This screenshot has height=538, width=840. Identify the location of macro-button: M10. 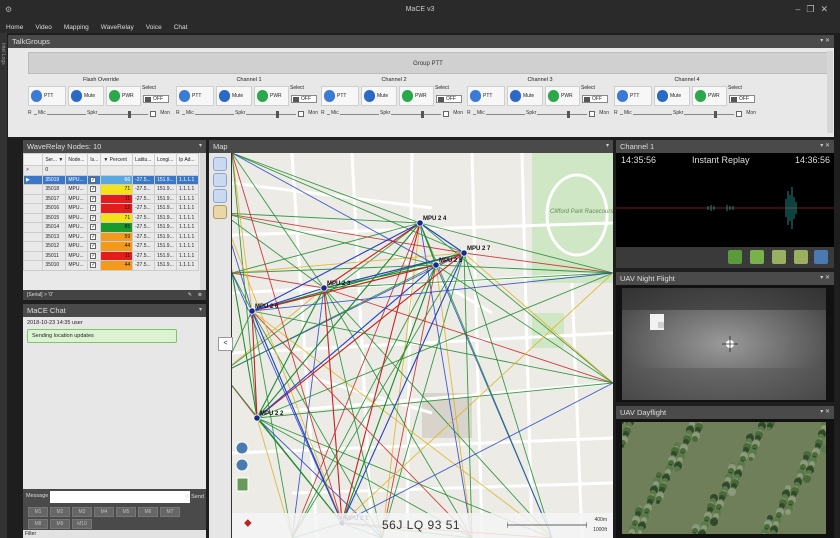
(82, 524).